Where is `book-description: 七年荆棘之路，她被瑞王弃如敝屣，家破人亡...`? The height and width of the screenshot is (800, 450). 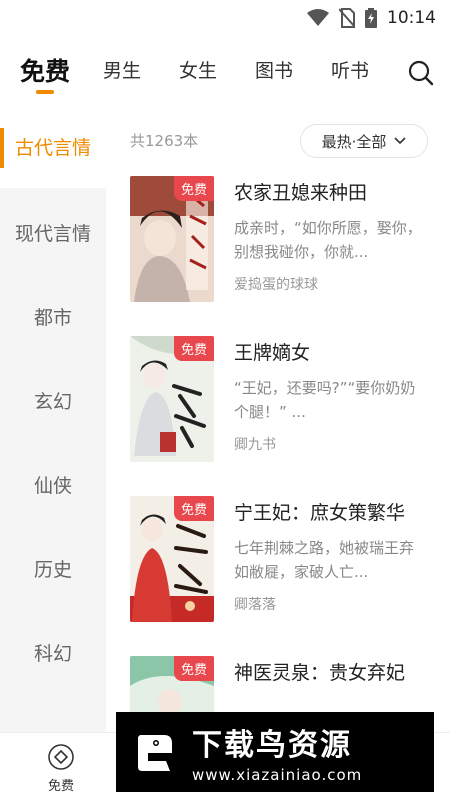
book-description: 七年荆棘之路，她被瑞王弃如敝屣，家破人亡... is located at coordinates (324, 560).